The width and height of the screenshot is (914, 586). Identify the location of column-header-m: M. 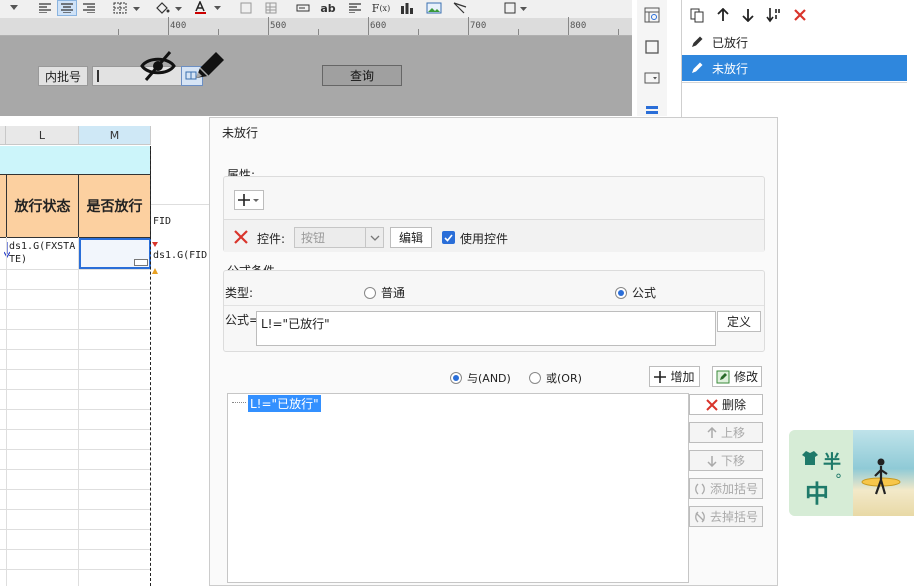
(115, 135).